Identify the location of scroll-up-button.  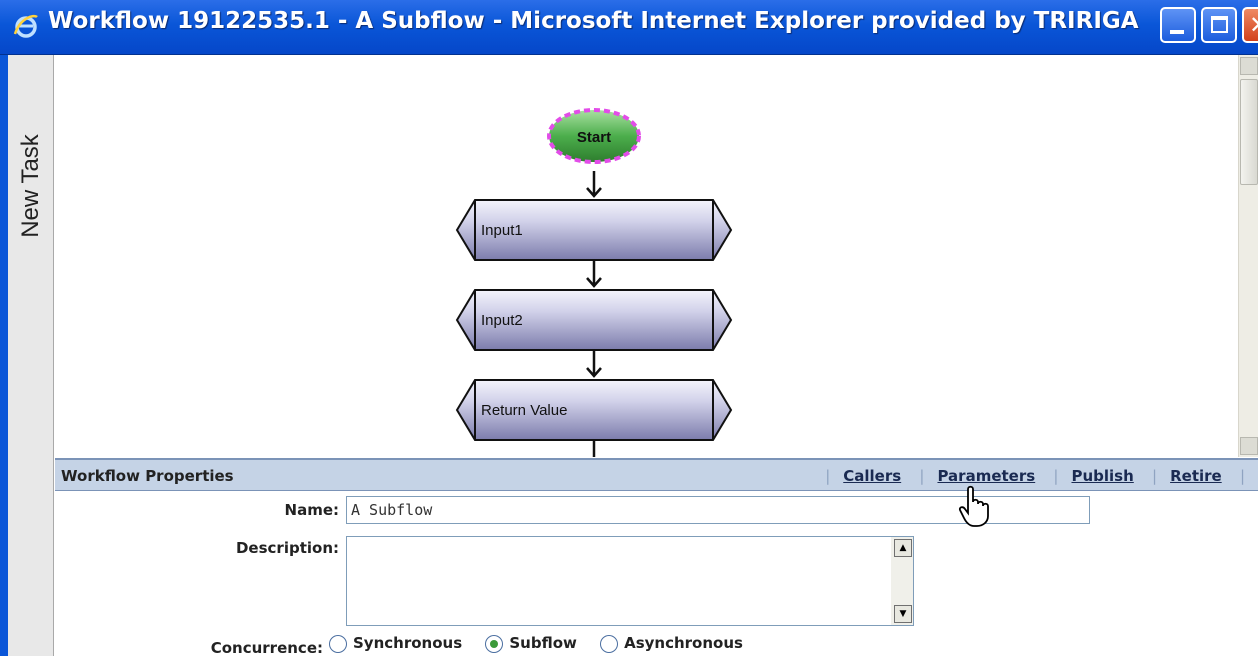
(1249, 66).